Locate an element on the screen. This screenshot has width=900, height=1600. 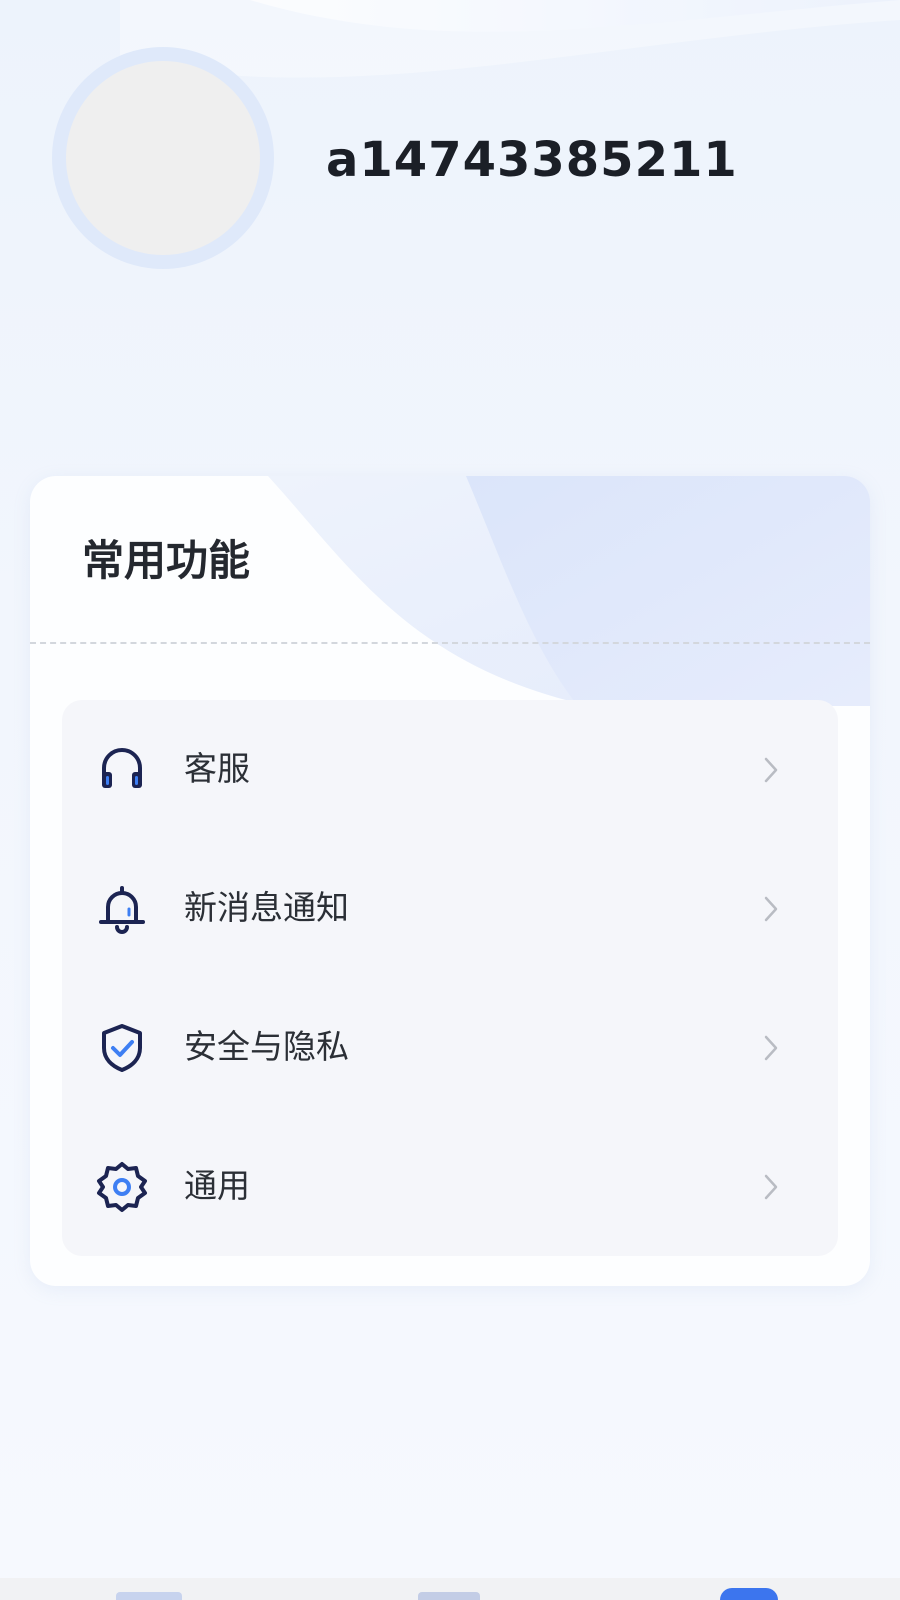
menu-item-general: 通用 is located at coordinates (450, 1186).